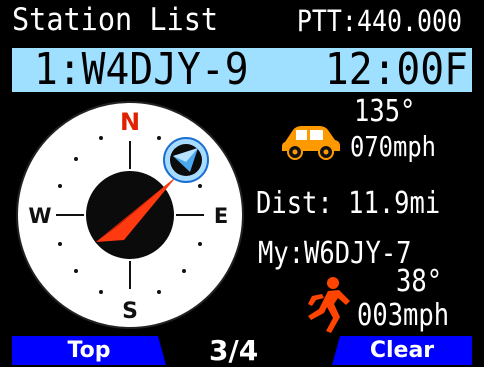 The image size is (484, 367). I want to click on page-indicator: 3/4, so click(234, 350).